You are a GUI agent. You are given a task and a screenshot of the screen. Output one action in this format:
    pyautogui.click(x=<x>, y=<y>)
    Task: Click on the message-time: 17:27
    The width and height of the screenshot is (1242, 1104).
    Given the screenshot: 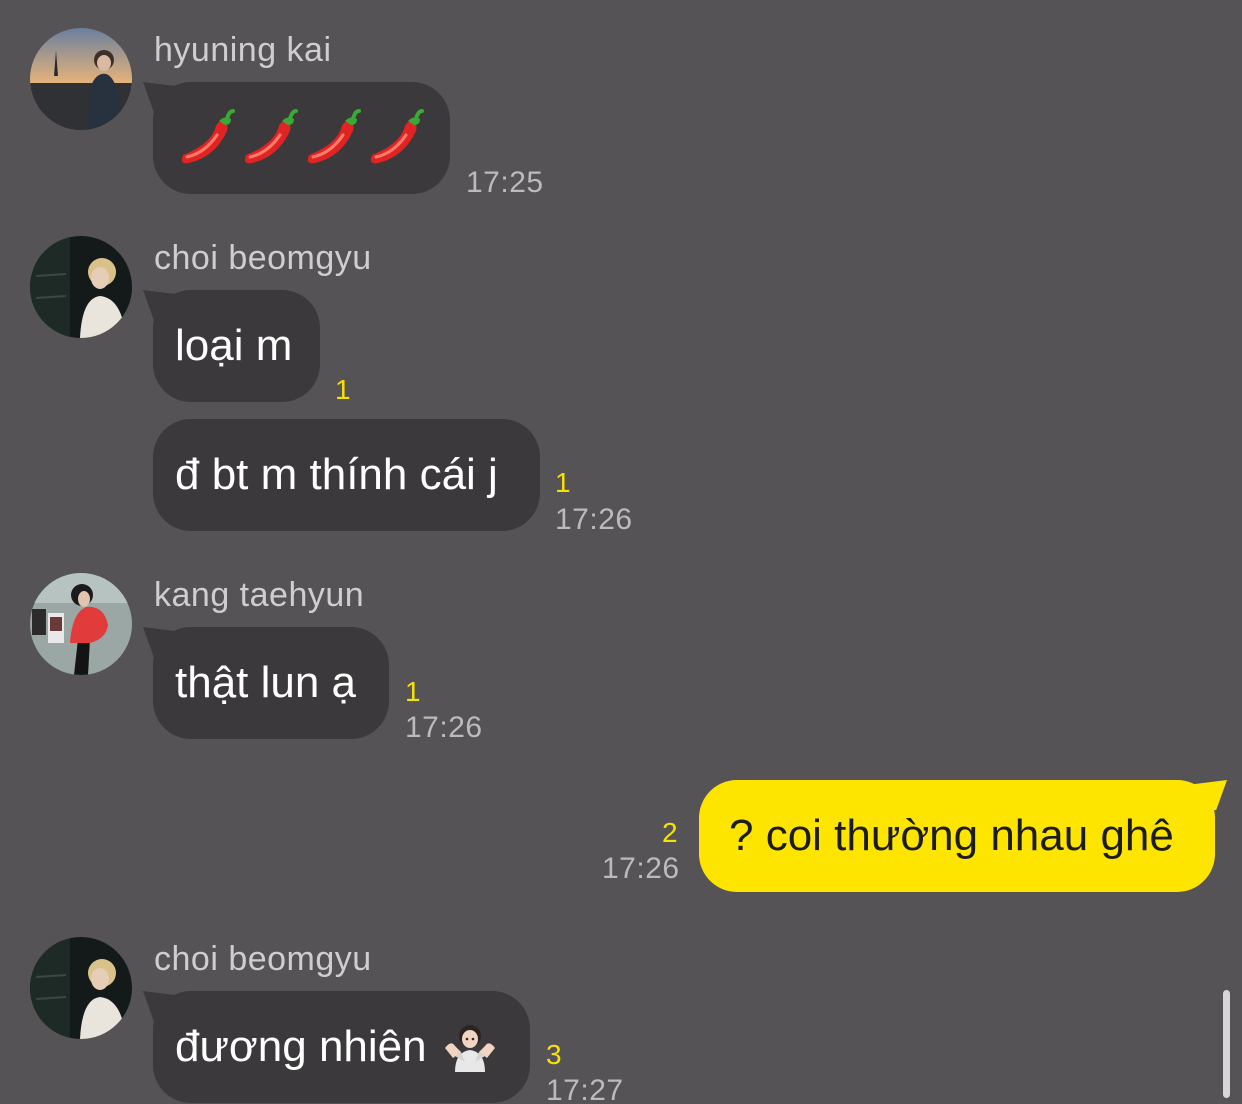 What is the action you would take?
    pyautogui.click(x=585, y=1089)
    